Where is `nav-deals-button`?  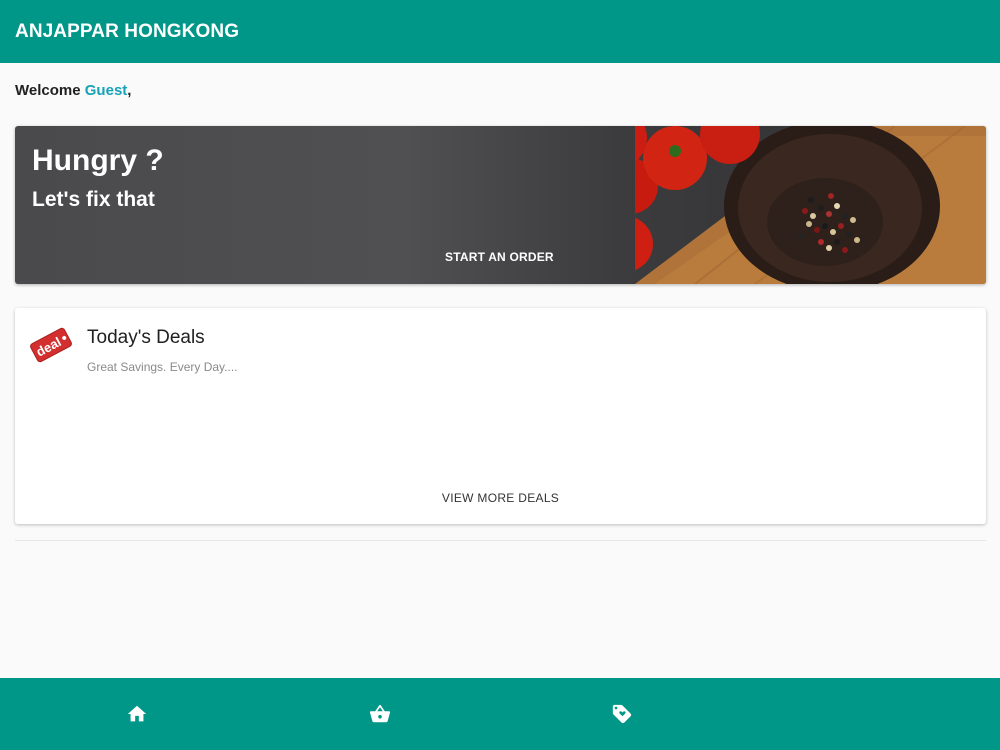
nav-deals-button is located at coordinates (622, 714).